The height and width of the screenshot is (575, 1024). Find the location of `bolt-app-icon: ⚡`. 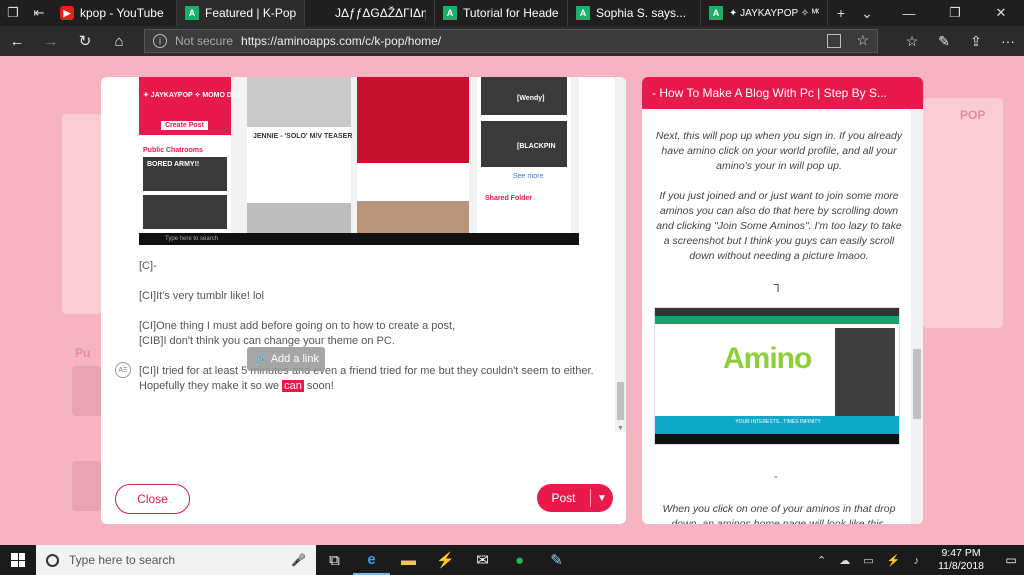

bolt-app-icon: ⚡ is located at coordinates (445, 560).